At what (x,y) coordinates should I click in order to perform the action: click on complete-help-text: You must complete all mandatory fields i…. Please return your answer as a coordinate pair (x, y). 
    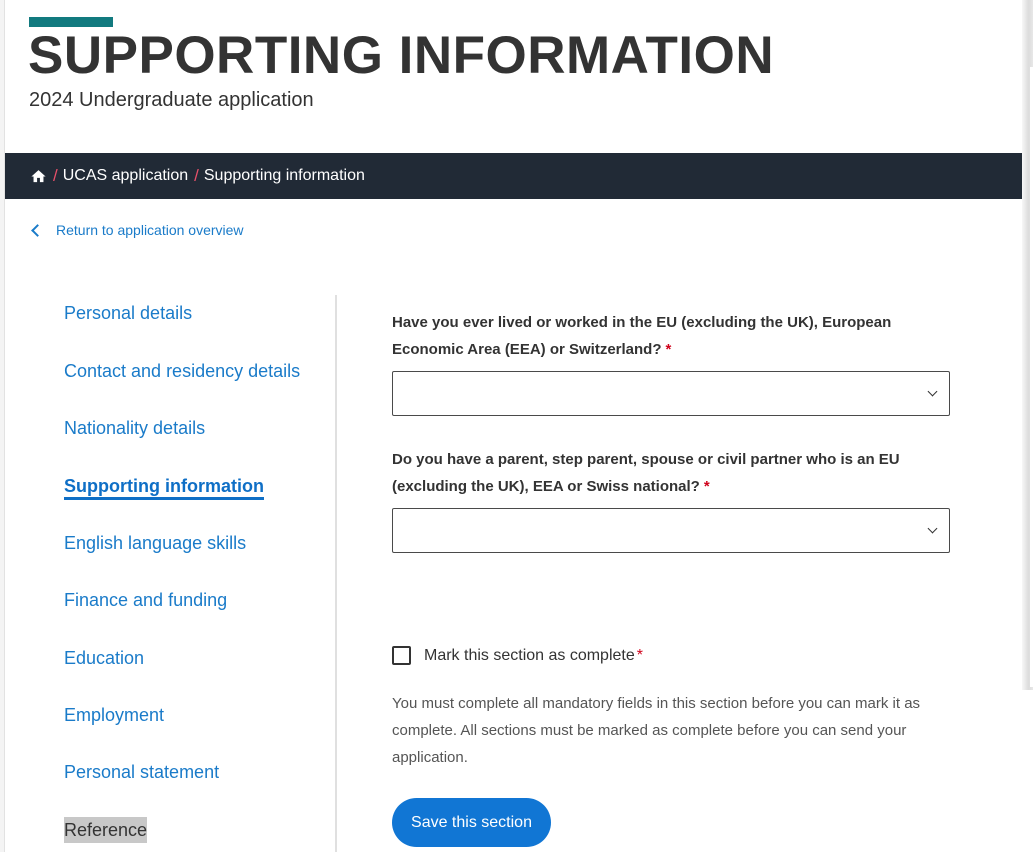
    Looking at the image, I should click on (656, 730).